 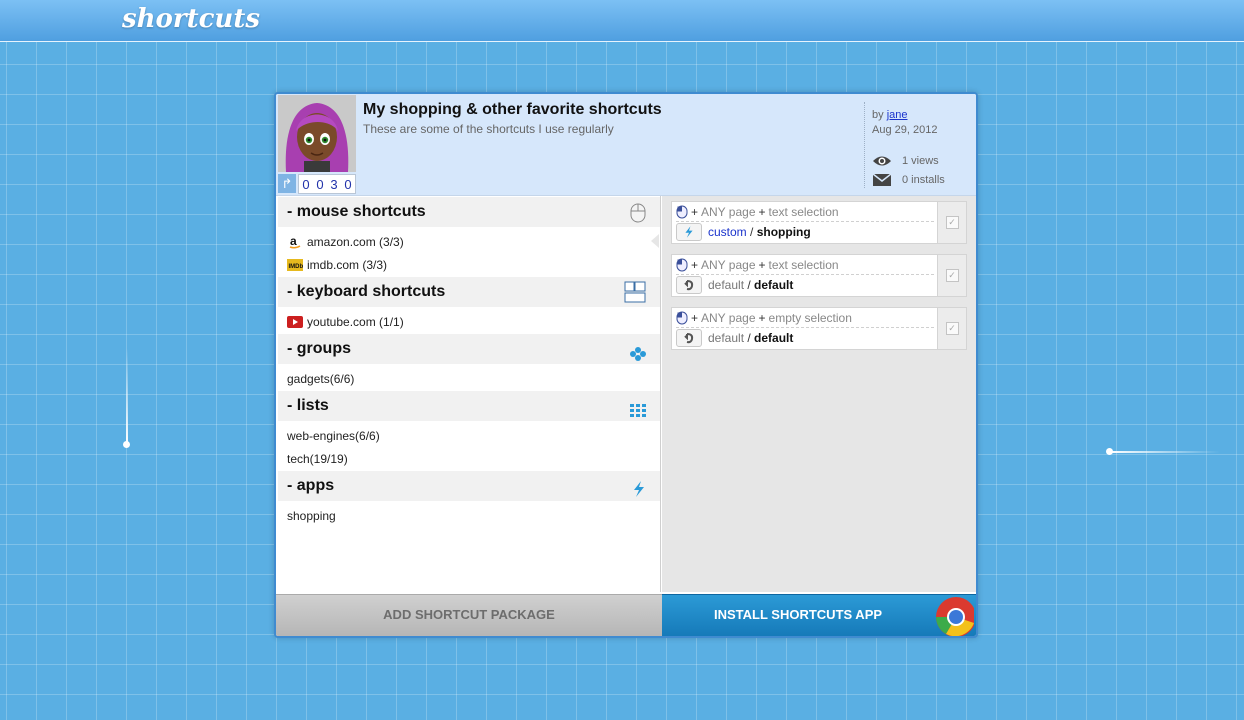 I want to click on shortcut-action: custom / shopping, so click(x=743, y=232).